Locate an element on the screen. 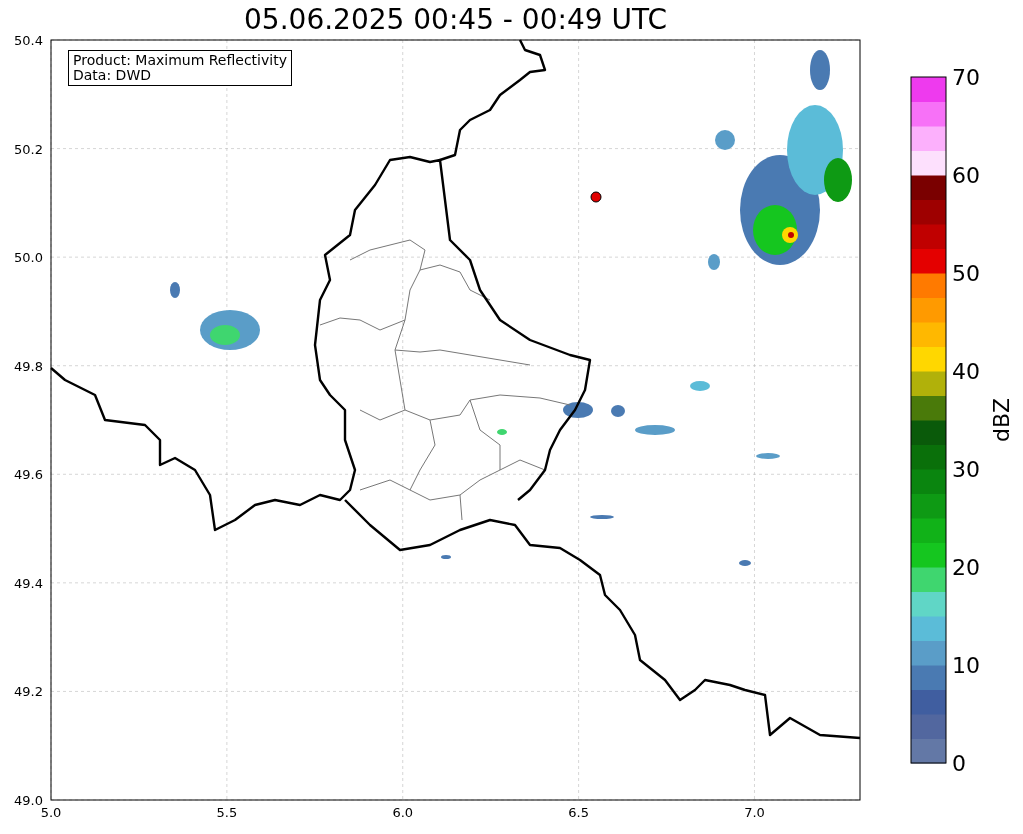  colorbar-tick-label: 70 is located at coordinates (966, 77).